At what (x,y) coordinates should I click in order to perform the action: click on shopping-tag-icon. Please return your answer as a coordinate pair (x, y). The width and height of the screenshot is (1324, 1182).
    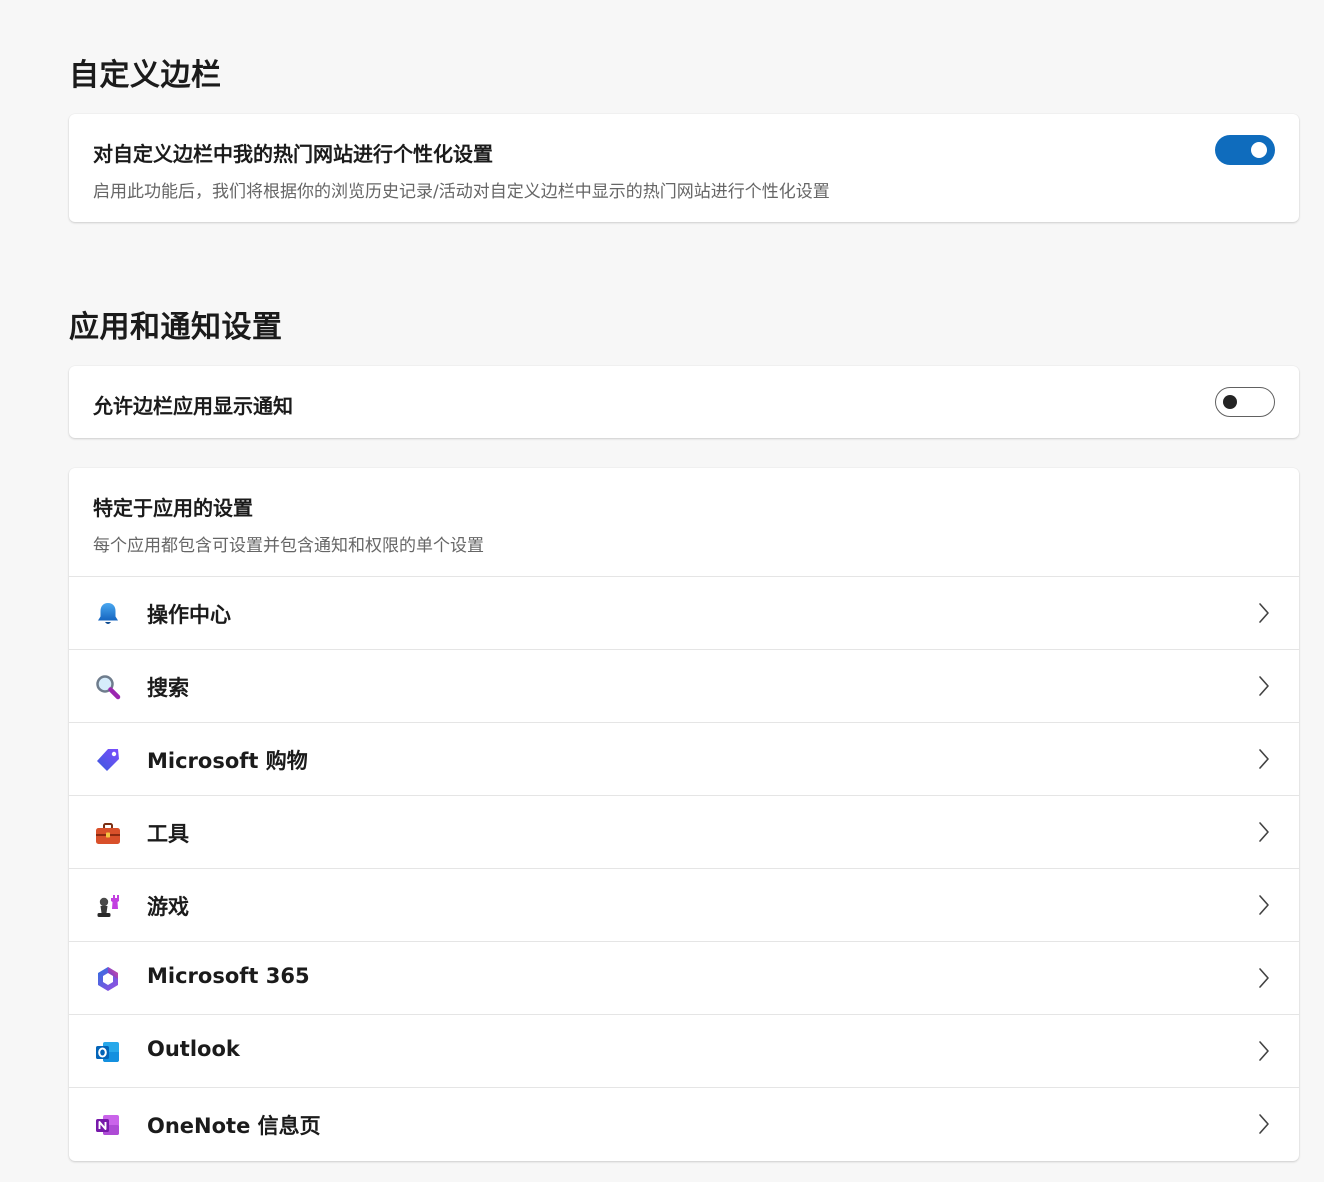
    Looking at the image, I should click on (108, 760).